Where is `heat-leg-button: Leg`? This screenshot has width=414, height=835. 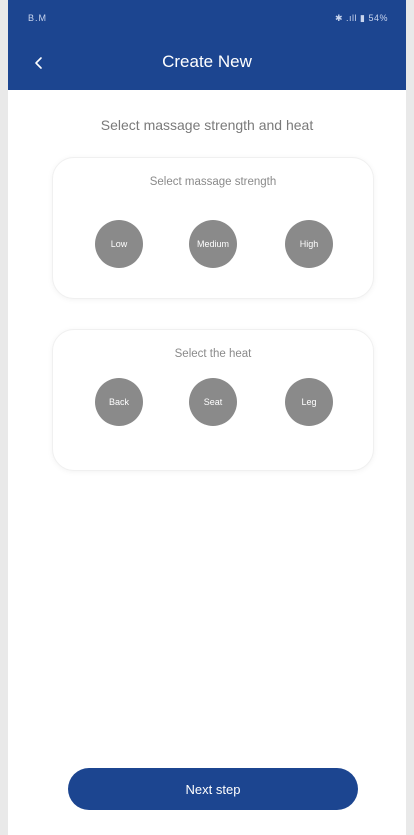
heat-leg-button: Leg is located at coordinates (309, 402).